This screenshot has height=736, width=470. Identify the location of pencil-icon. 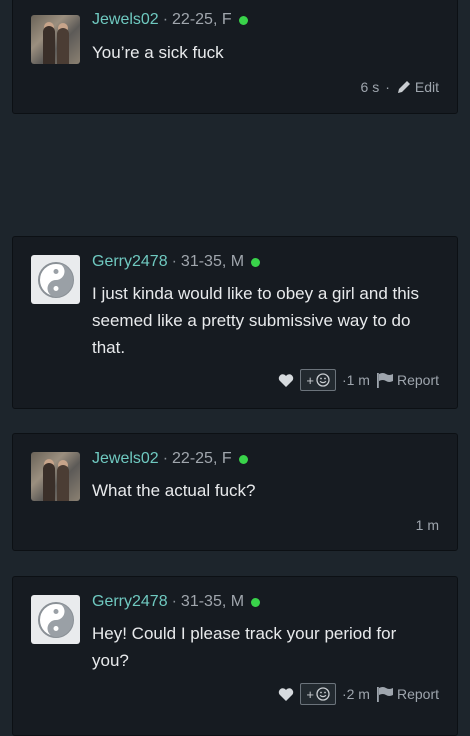
(403, 87).